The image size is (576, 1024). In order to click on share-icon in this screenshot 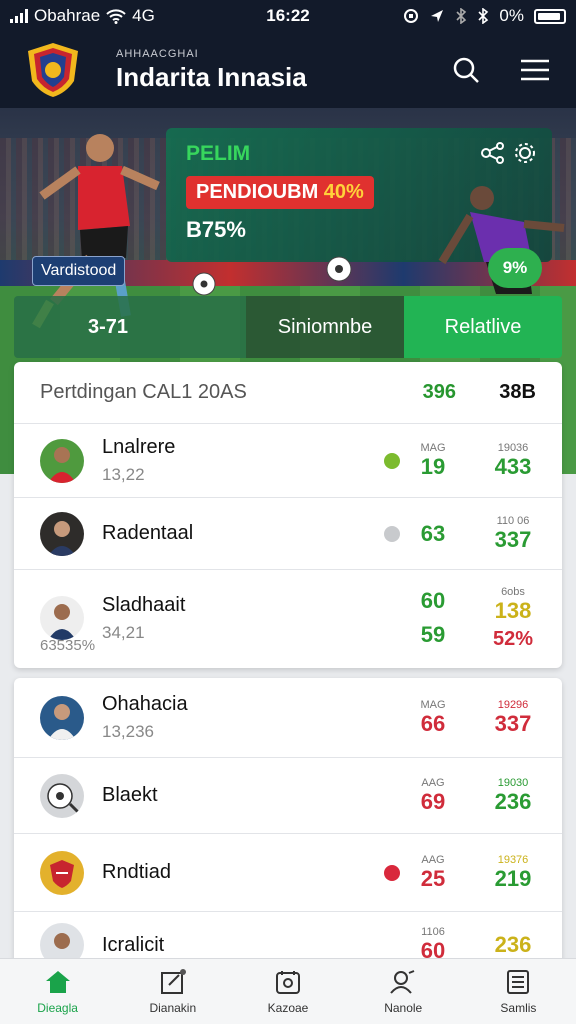, I will do `click(493, 153)`.